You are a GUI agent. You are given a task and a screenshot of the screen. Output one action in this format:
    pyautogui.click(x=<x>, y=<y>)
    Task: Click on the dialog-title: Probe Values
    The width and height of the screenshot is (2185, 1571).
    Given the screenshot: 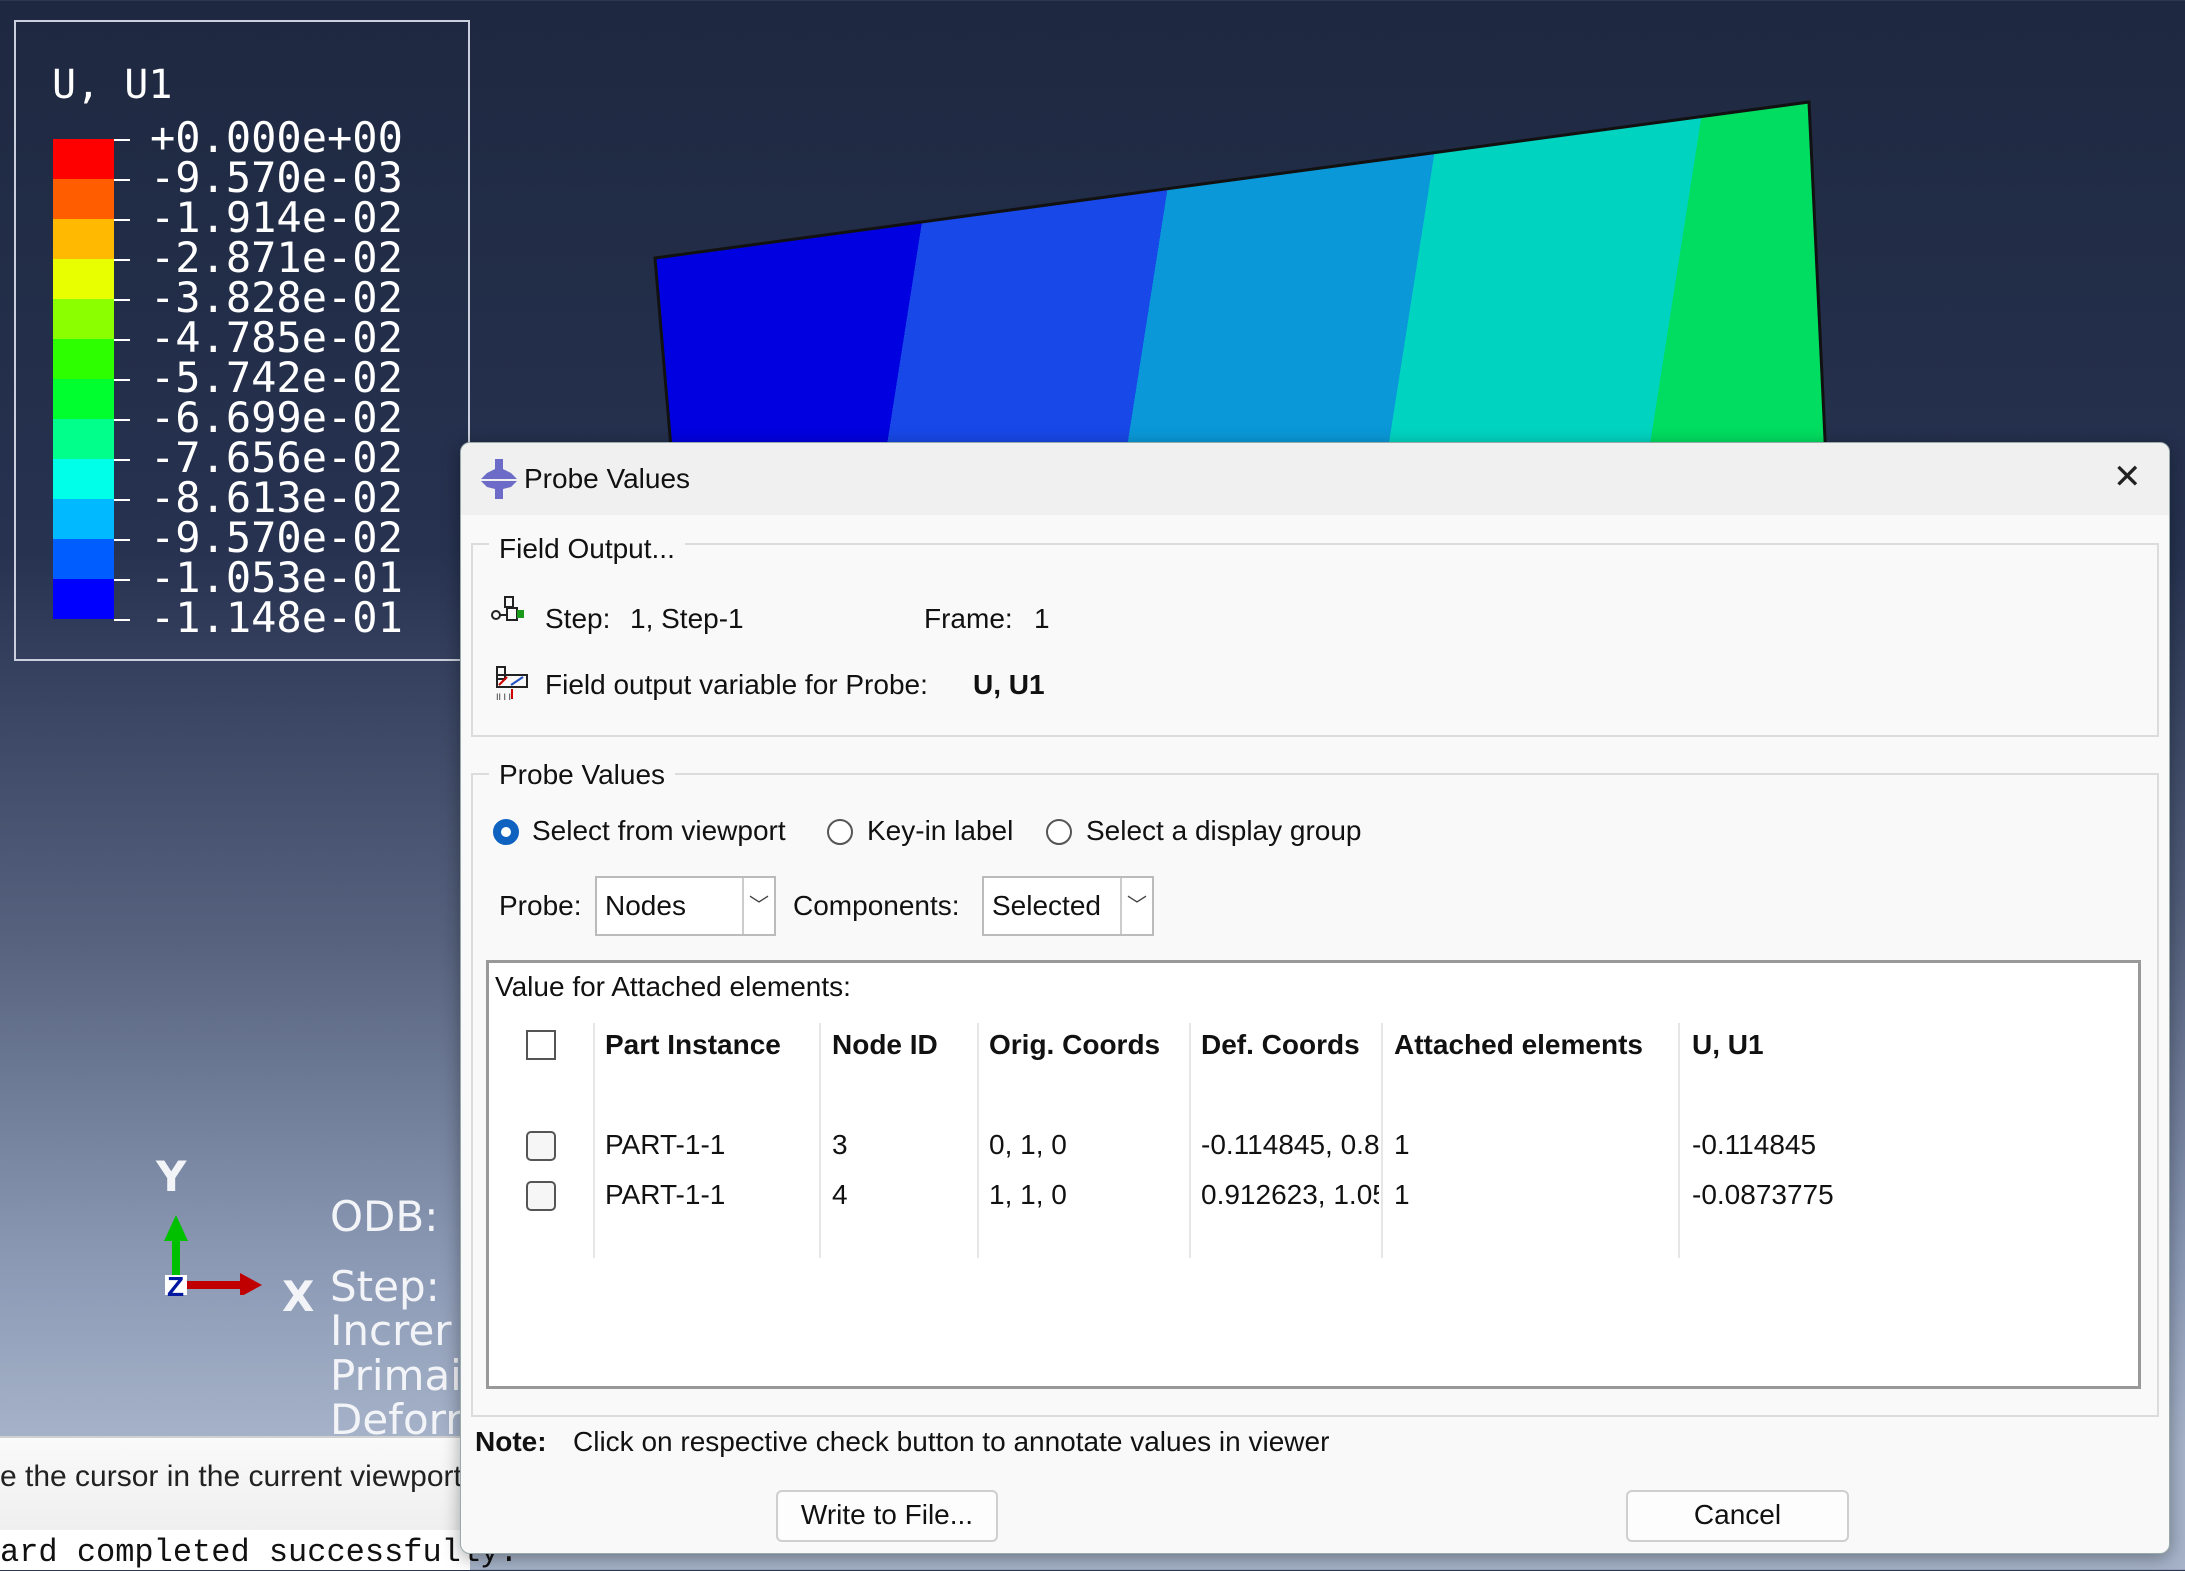 What is the action you would take?
    pyautogui.click(x=607, y=478)
    